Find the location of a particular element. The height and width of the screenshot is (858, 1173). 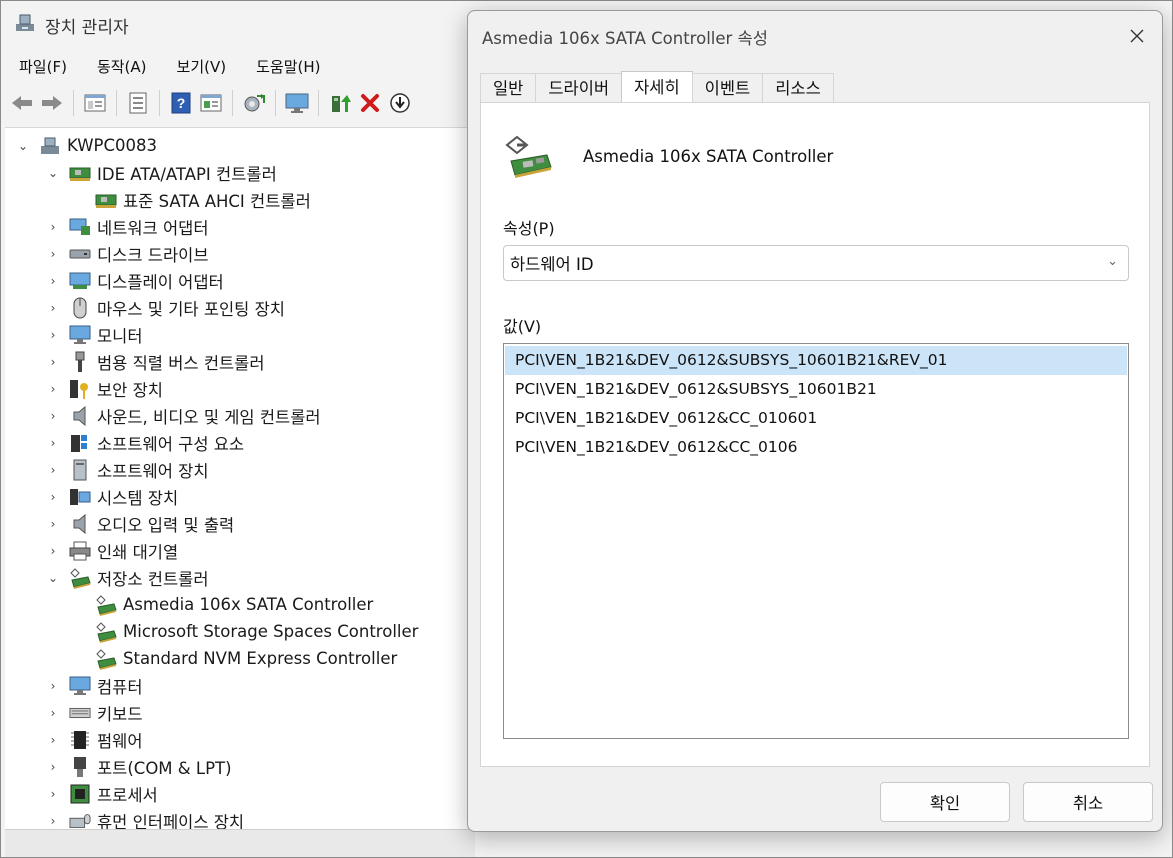

tab-events: 이벤트 is located at coordinates (727, 88).